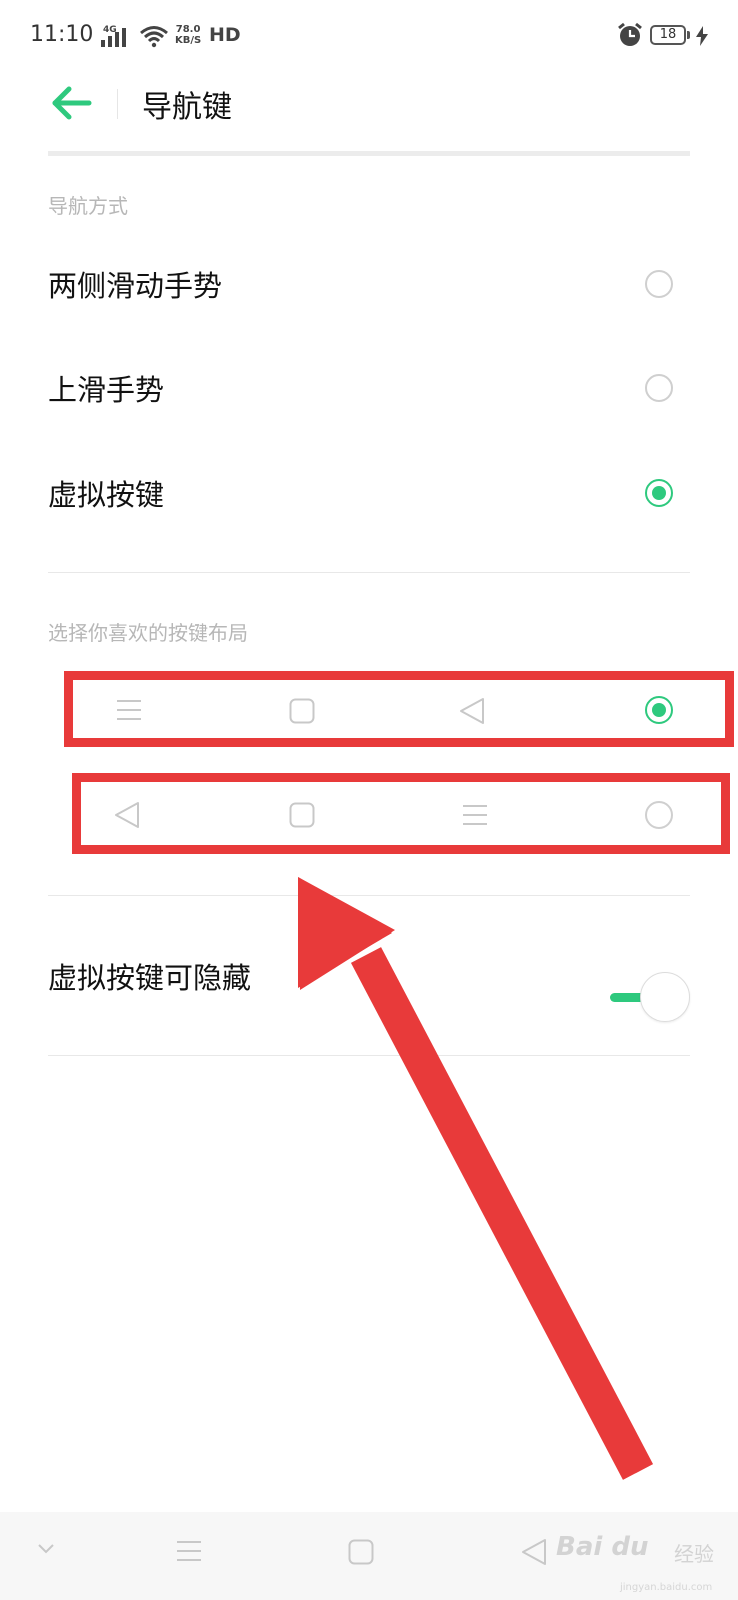  I want to click on battery-tip, so click(688, 35).